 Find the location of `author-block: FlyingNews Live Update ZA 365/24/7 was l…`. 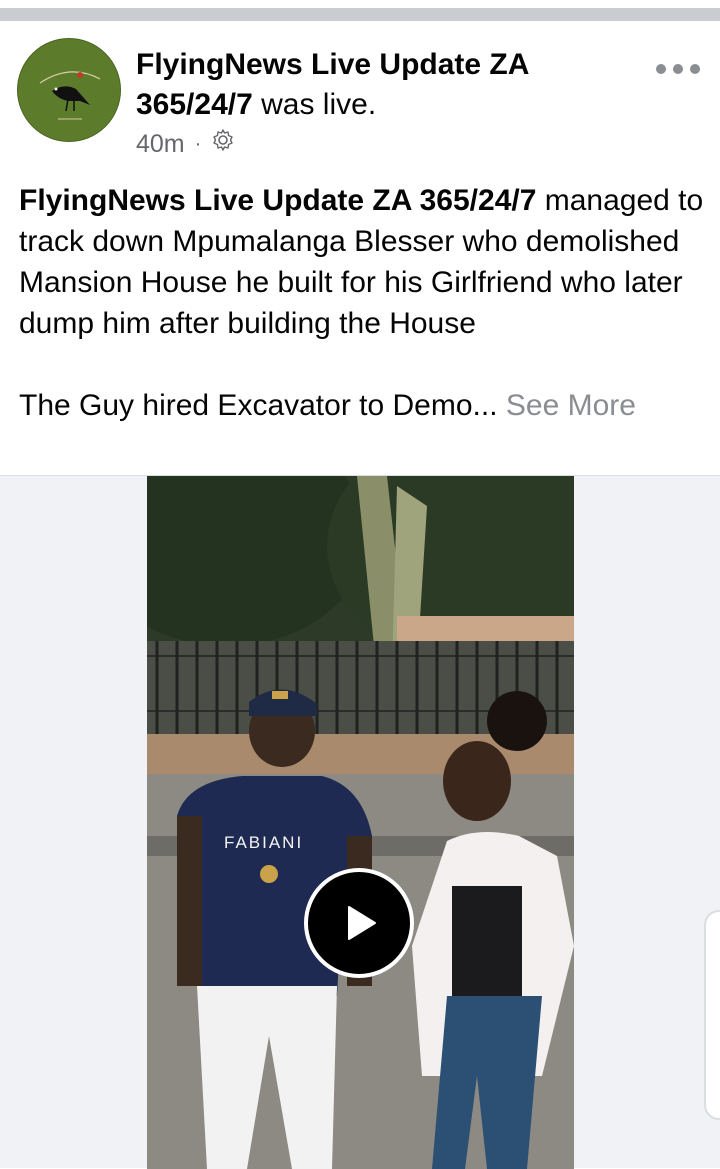

author-block: FlyingNews Live Update ZA 365/24/7 was l… is located at coordinates (366, 103).